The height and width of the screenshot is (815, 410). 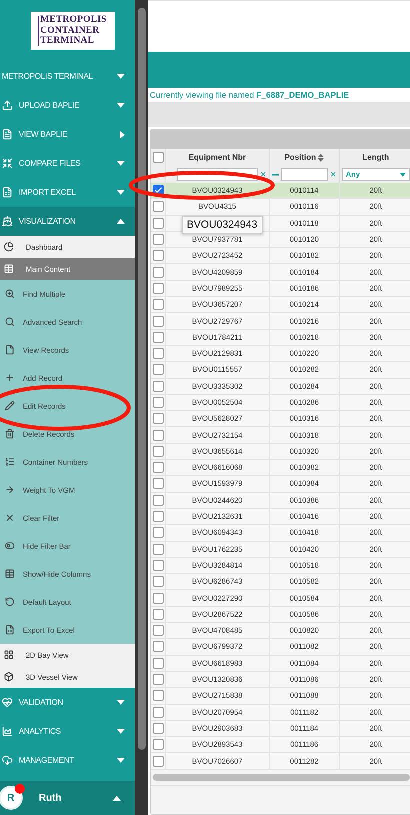 I want to click on tooltip: BVOU0324943, so click(x=222, y=225).